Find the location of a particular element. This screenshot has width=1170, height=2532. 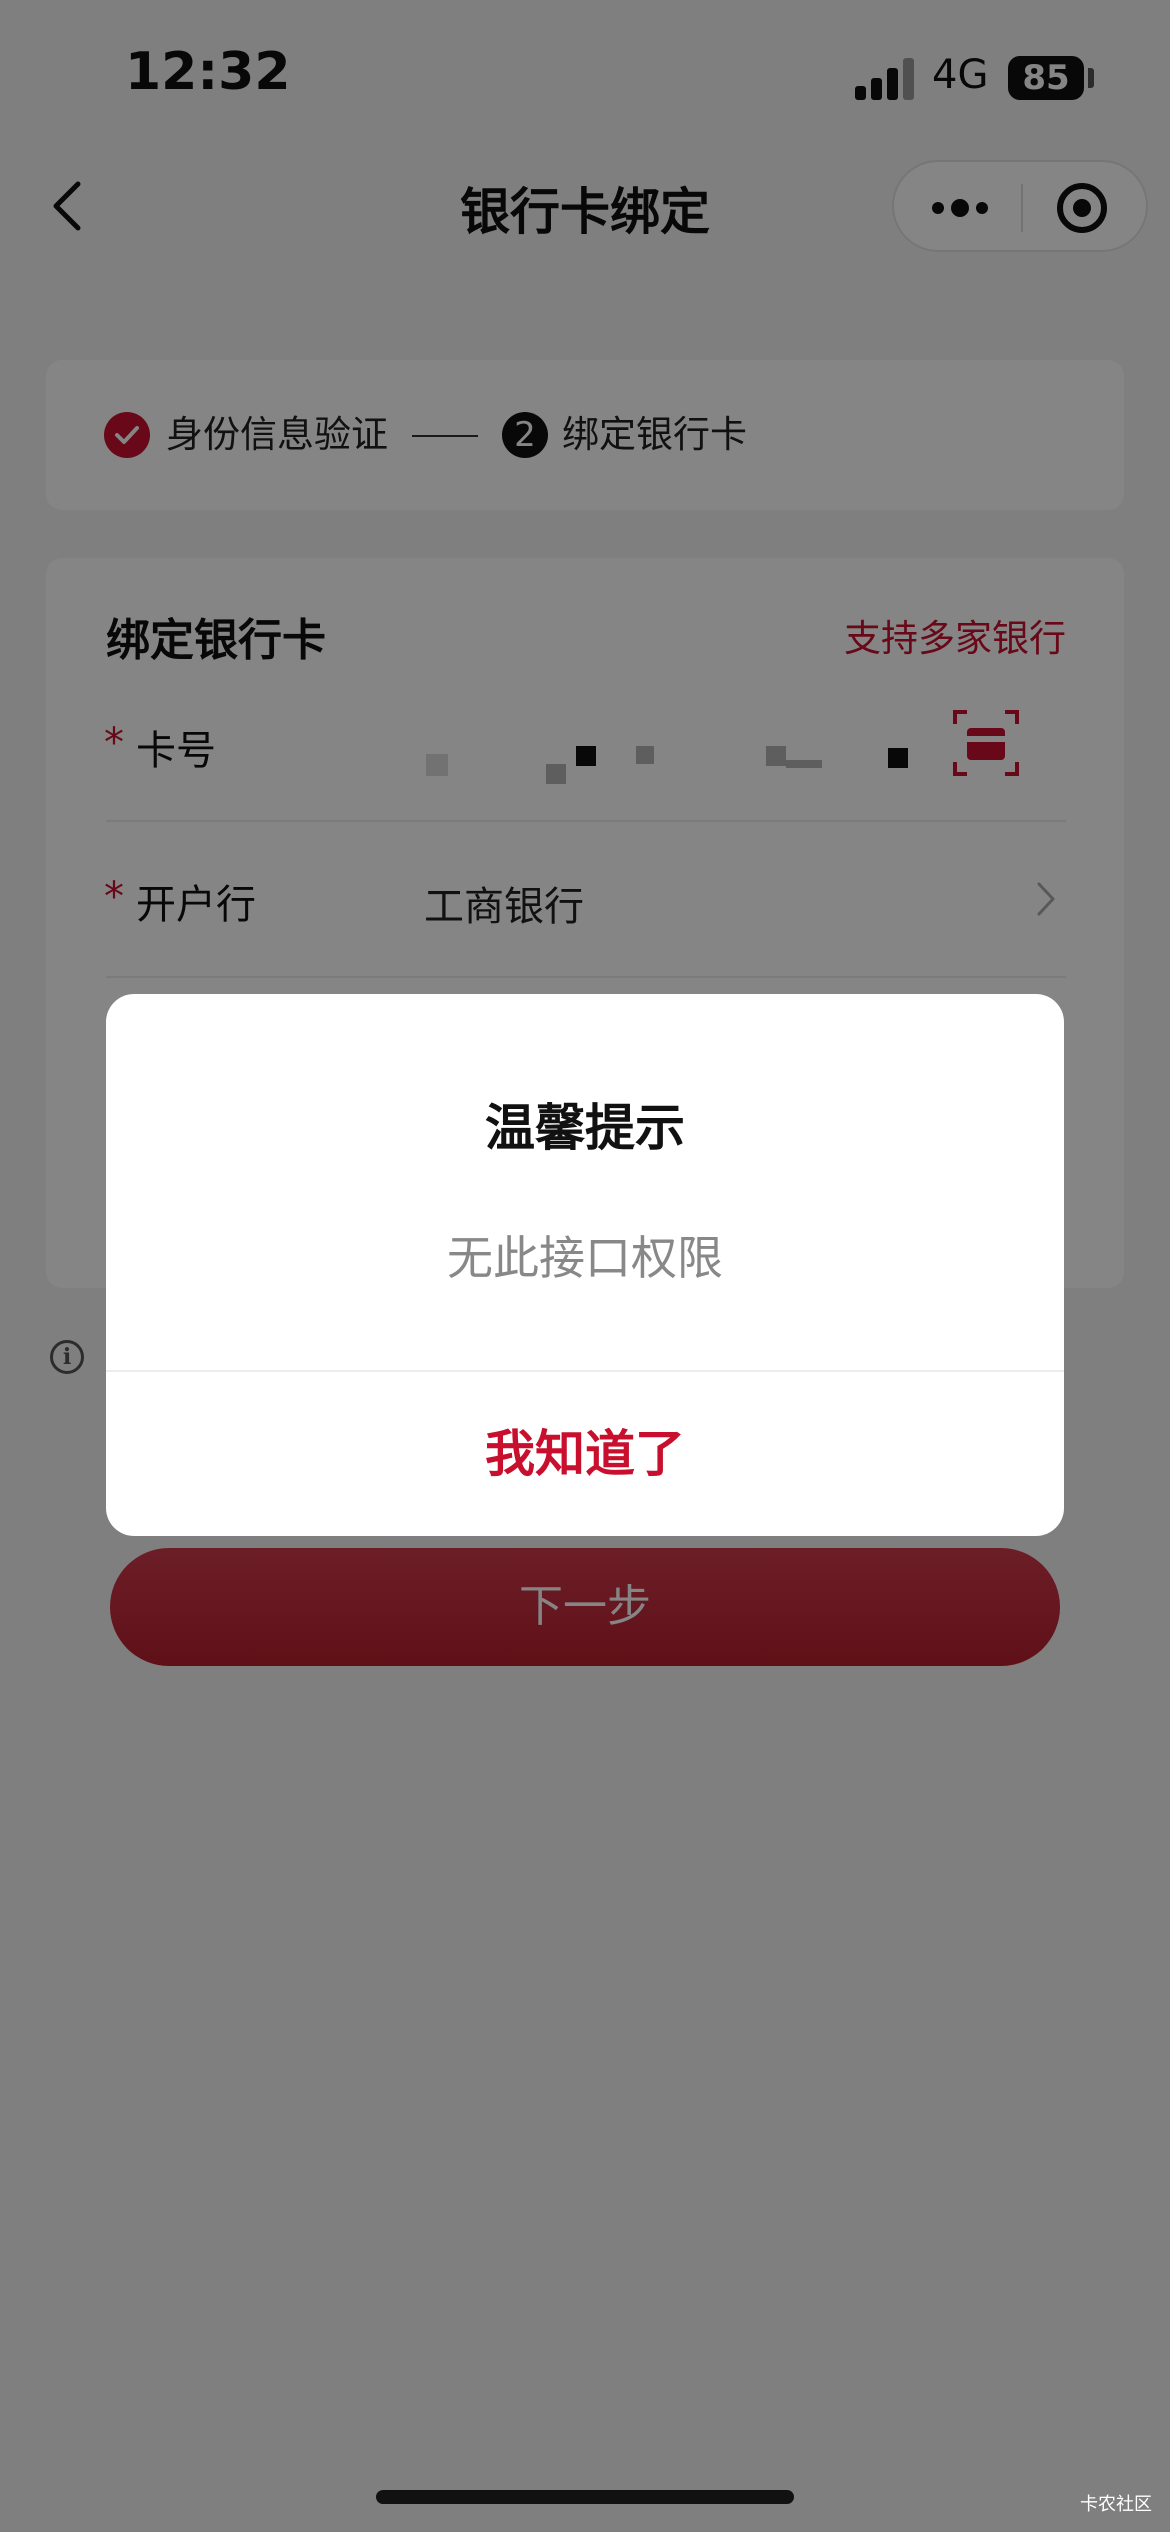

dialog-title: 温馨提示 is located at coordinates (585, 1128).